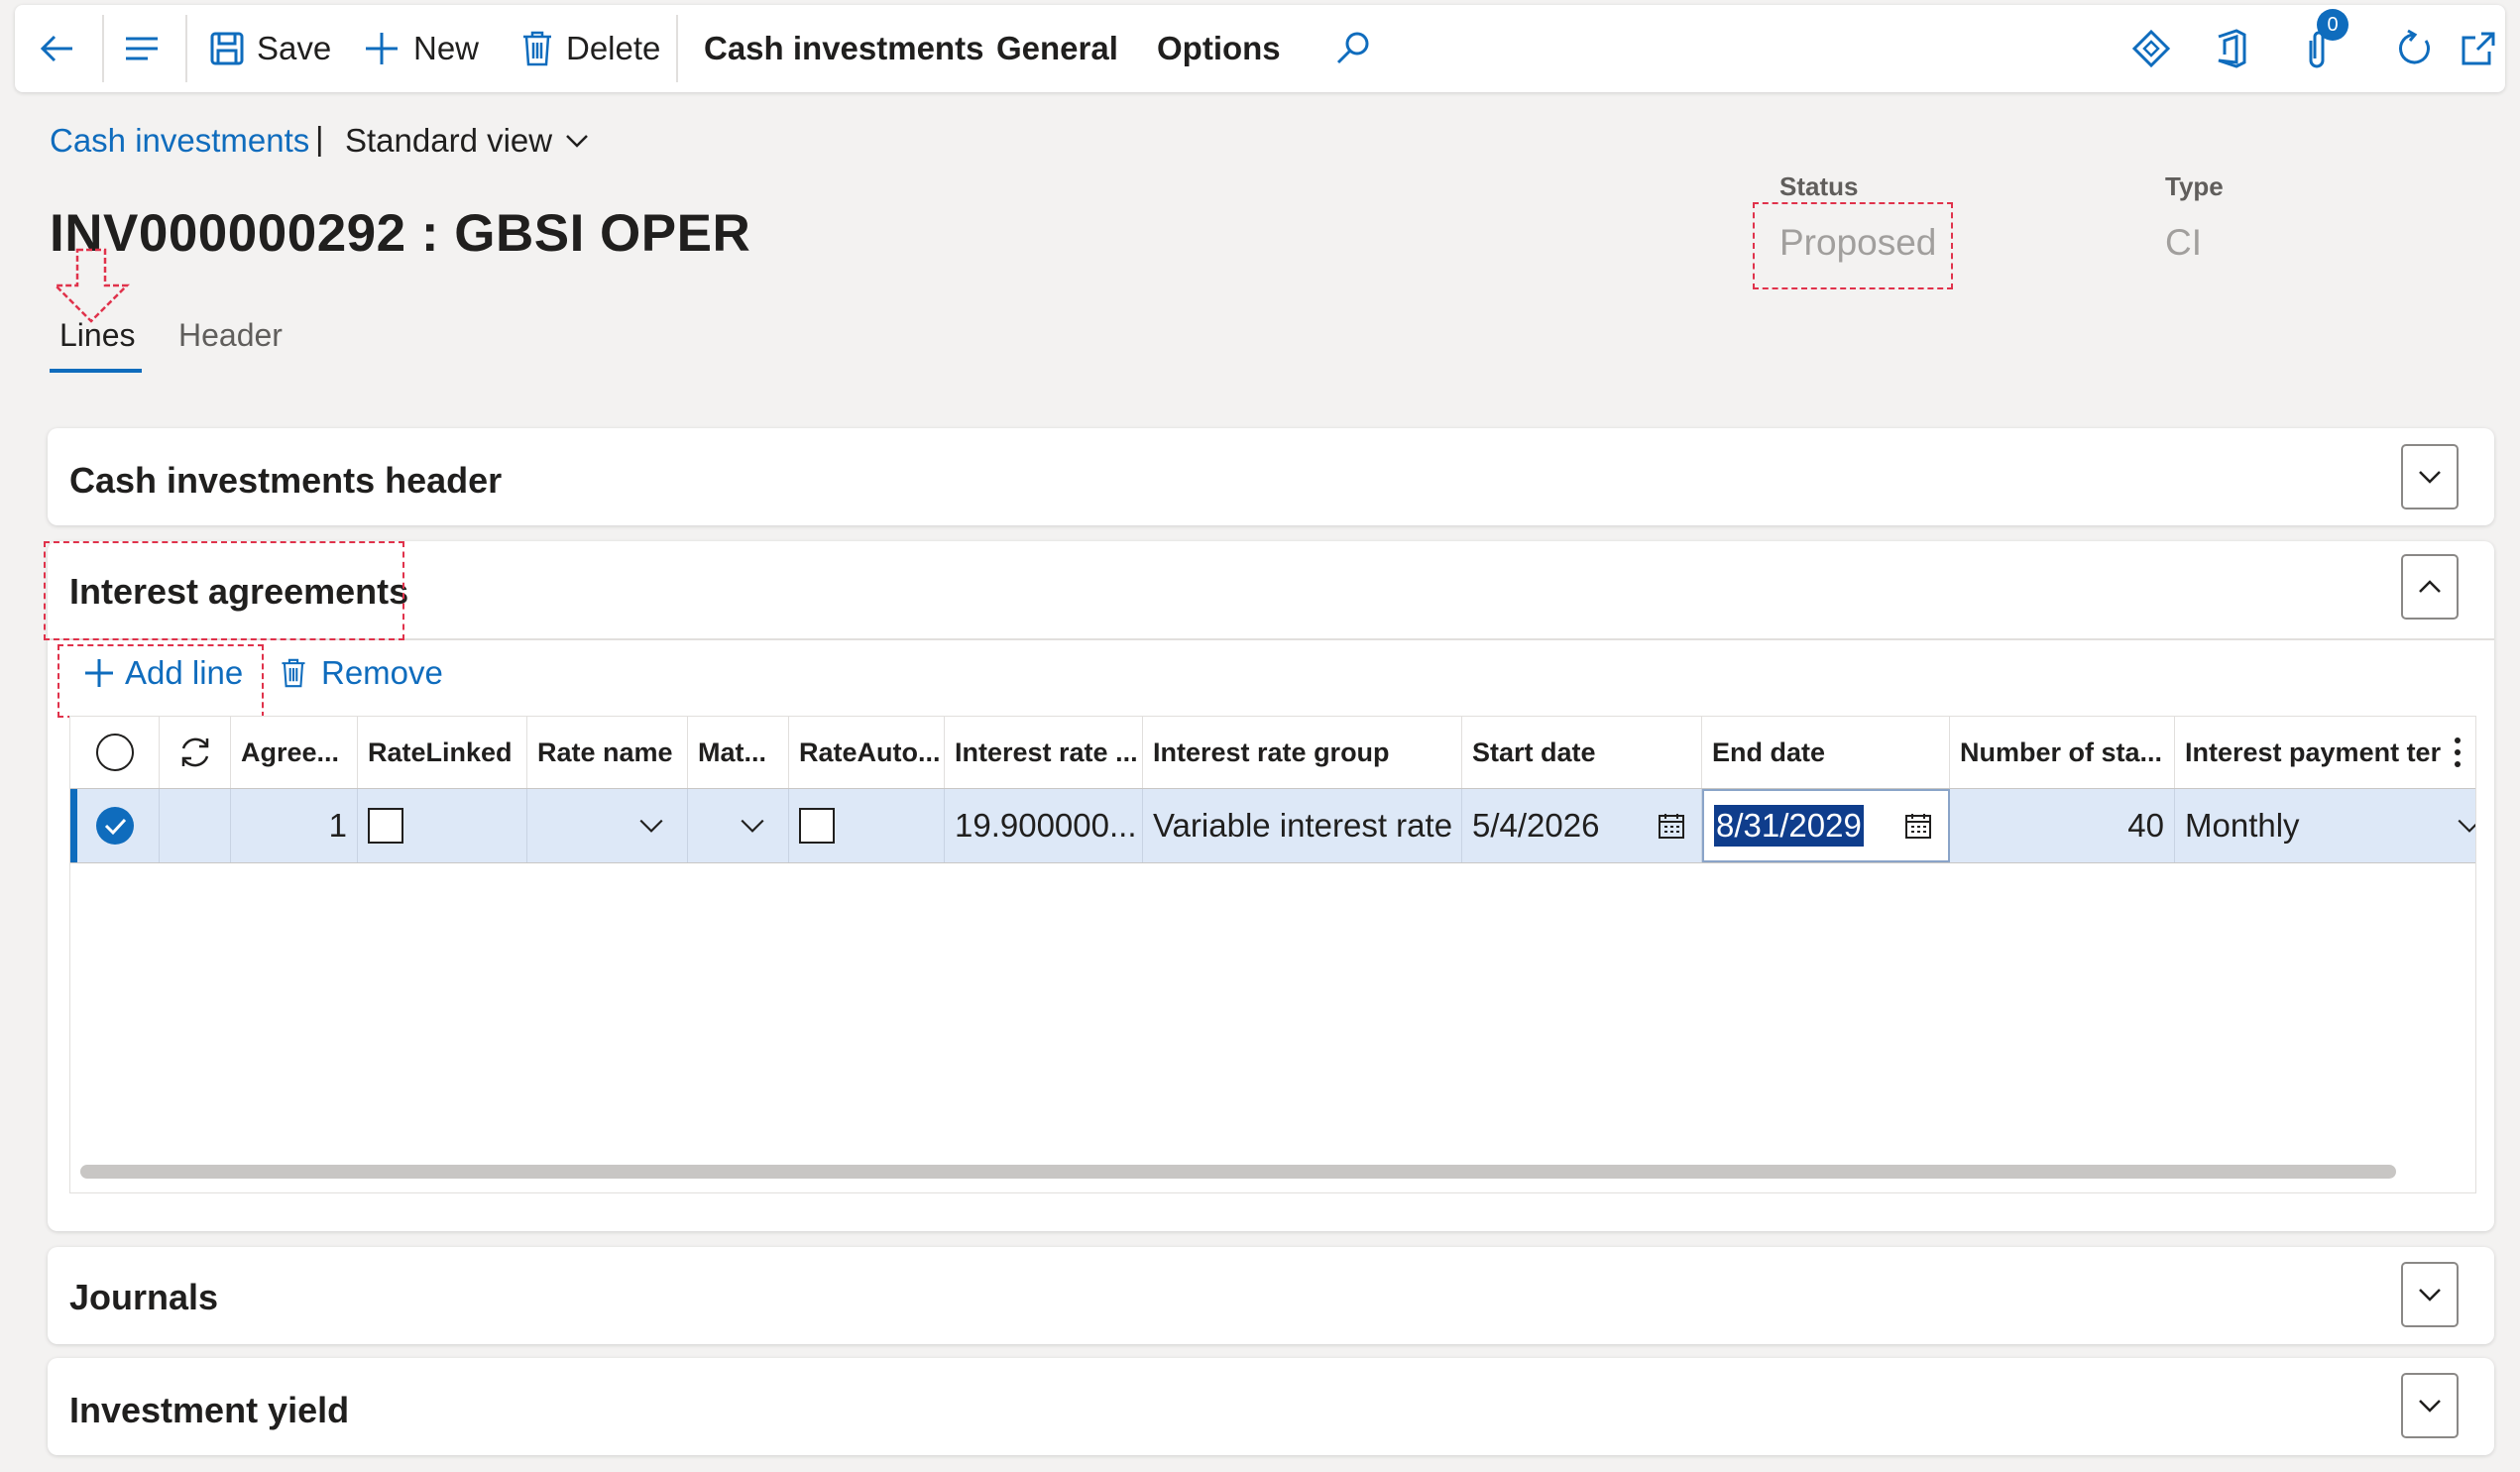 This screenshot has width=2520, height=1472. Describe the element at coordinates (817, 826) in the screenshot. I see `rate-auto-checkbox` at that location.